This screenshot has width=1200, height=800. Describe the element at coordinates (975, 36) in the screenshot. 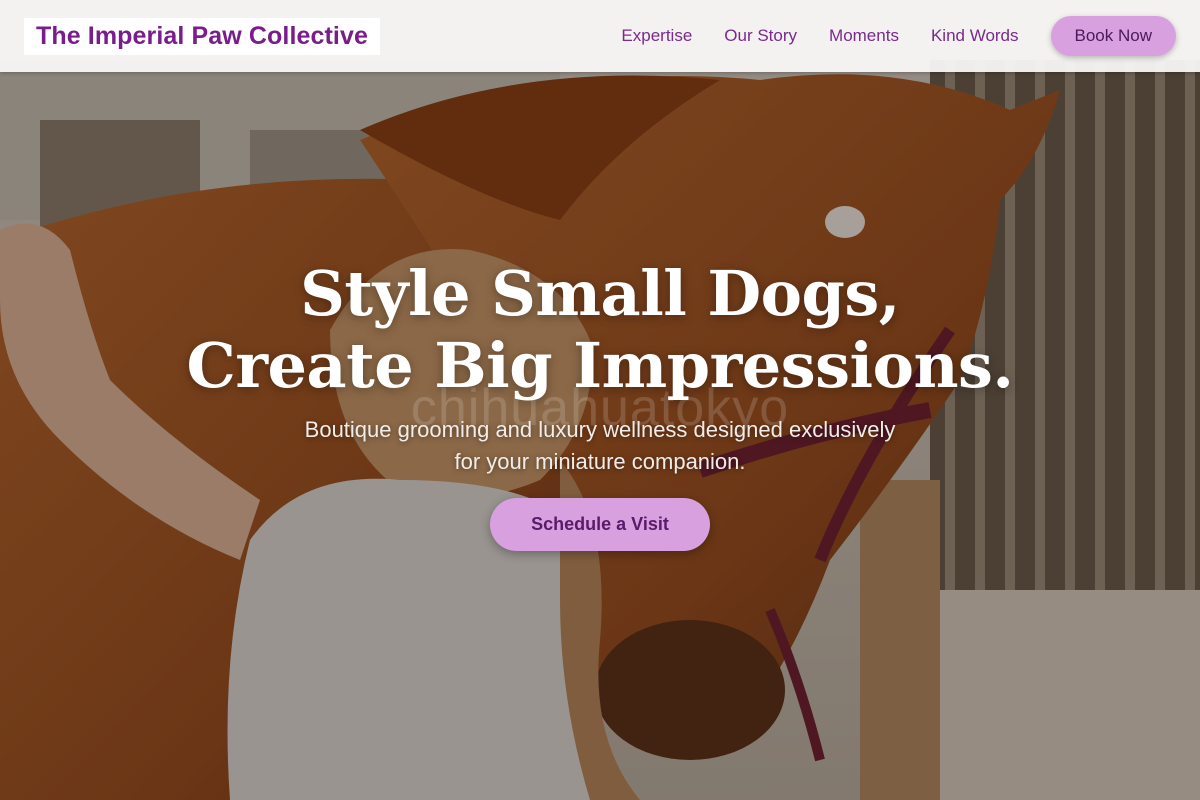

I see `nav-link-kind-words: Kind Words` at that location.